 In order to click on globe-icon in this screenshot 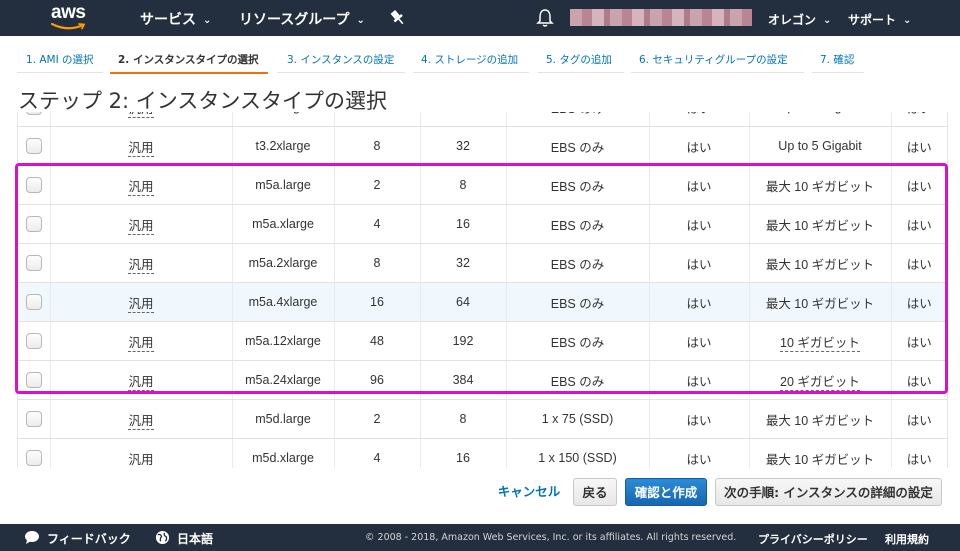, I will do `click(162, 537)`.